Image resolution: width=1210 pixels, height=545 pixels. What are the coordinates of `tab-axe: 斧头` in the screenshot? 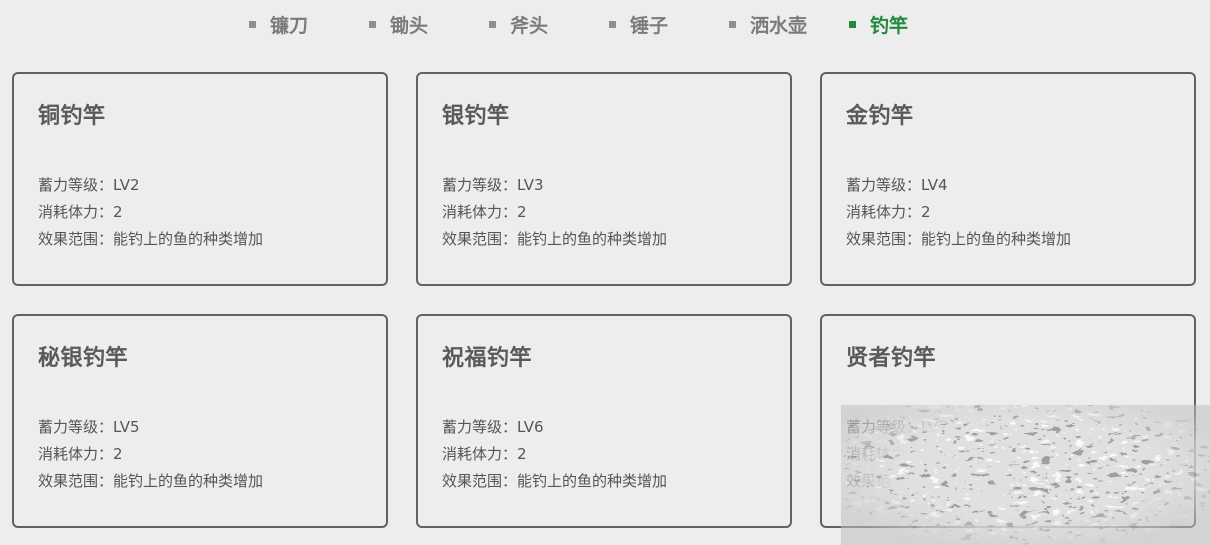 It's located at (519, 24).